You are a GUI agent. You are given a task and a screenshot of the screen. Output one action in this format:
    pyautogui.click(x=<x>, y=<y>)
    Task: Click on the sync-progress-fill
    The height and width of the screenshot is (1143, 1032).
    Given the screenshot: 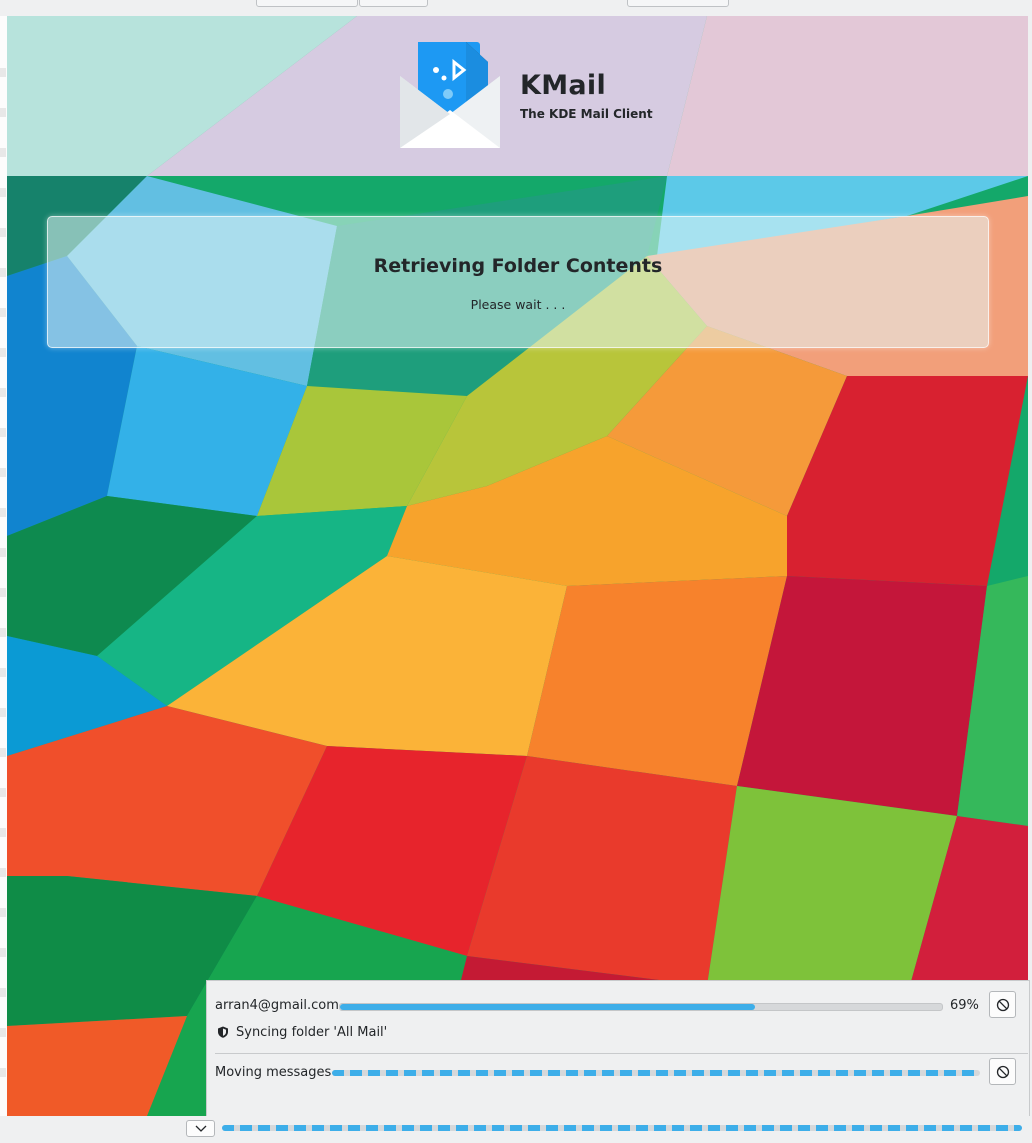 What is the action you would take?
    pyautogui.click(x=548, y=1007)
    